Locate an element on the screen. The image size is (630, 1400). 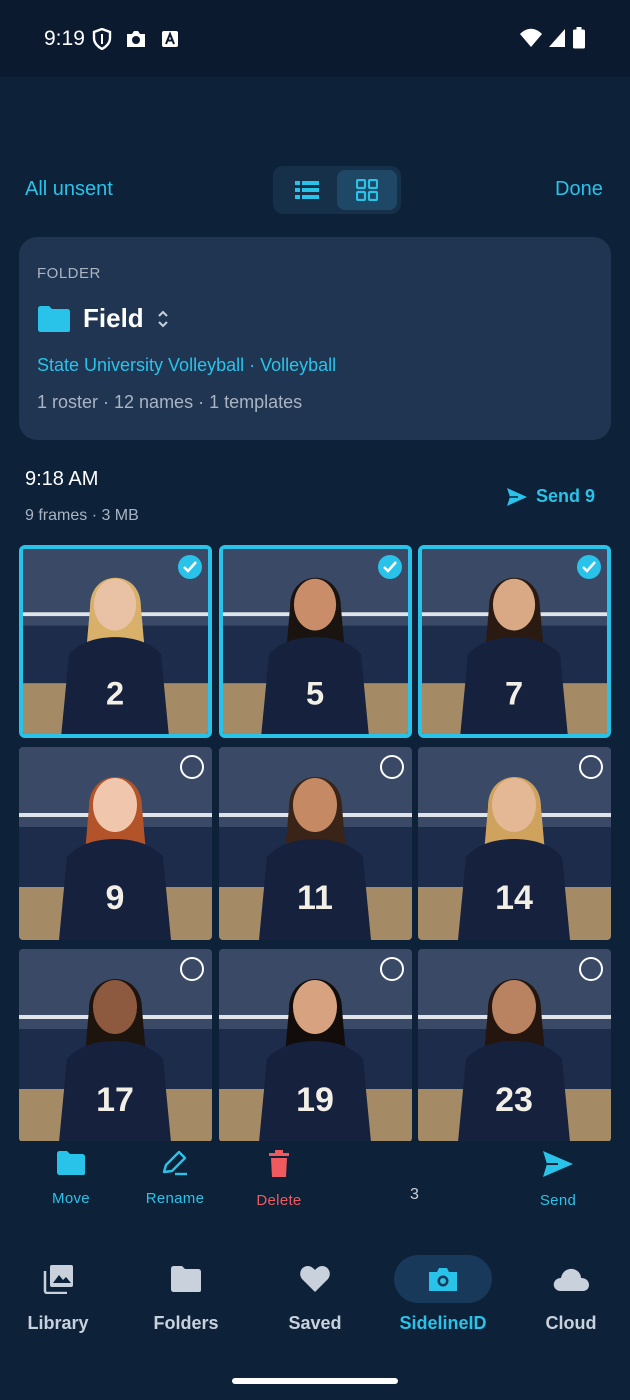
folder-name: Field is located at coordinates (113, 318).